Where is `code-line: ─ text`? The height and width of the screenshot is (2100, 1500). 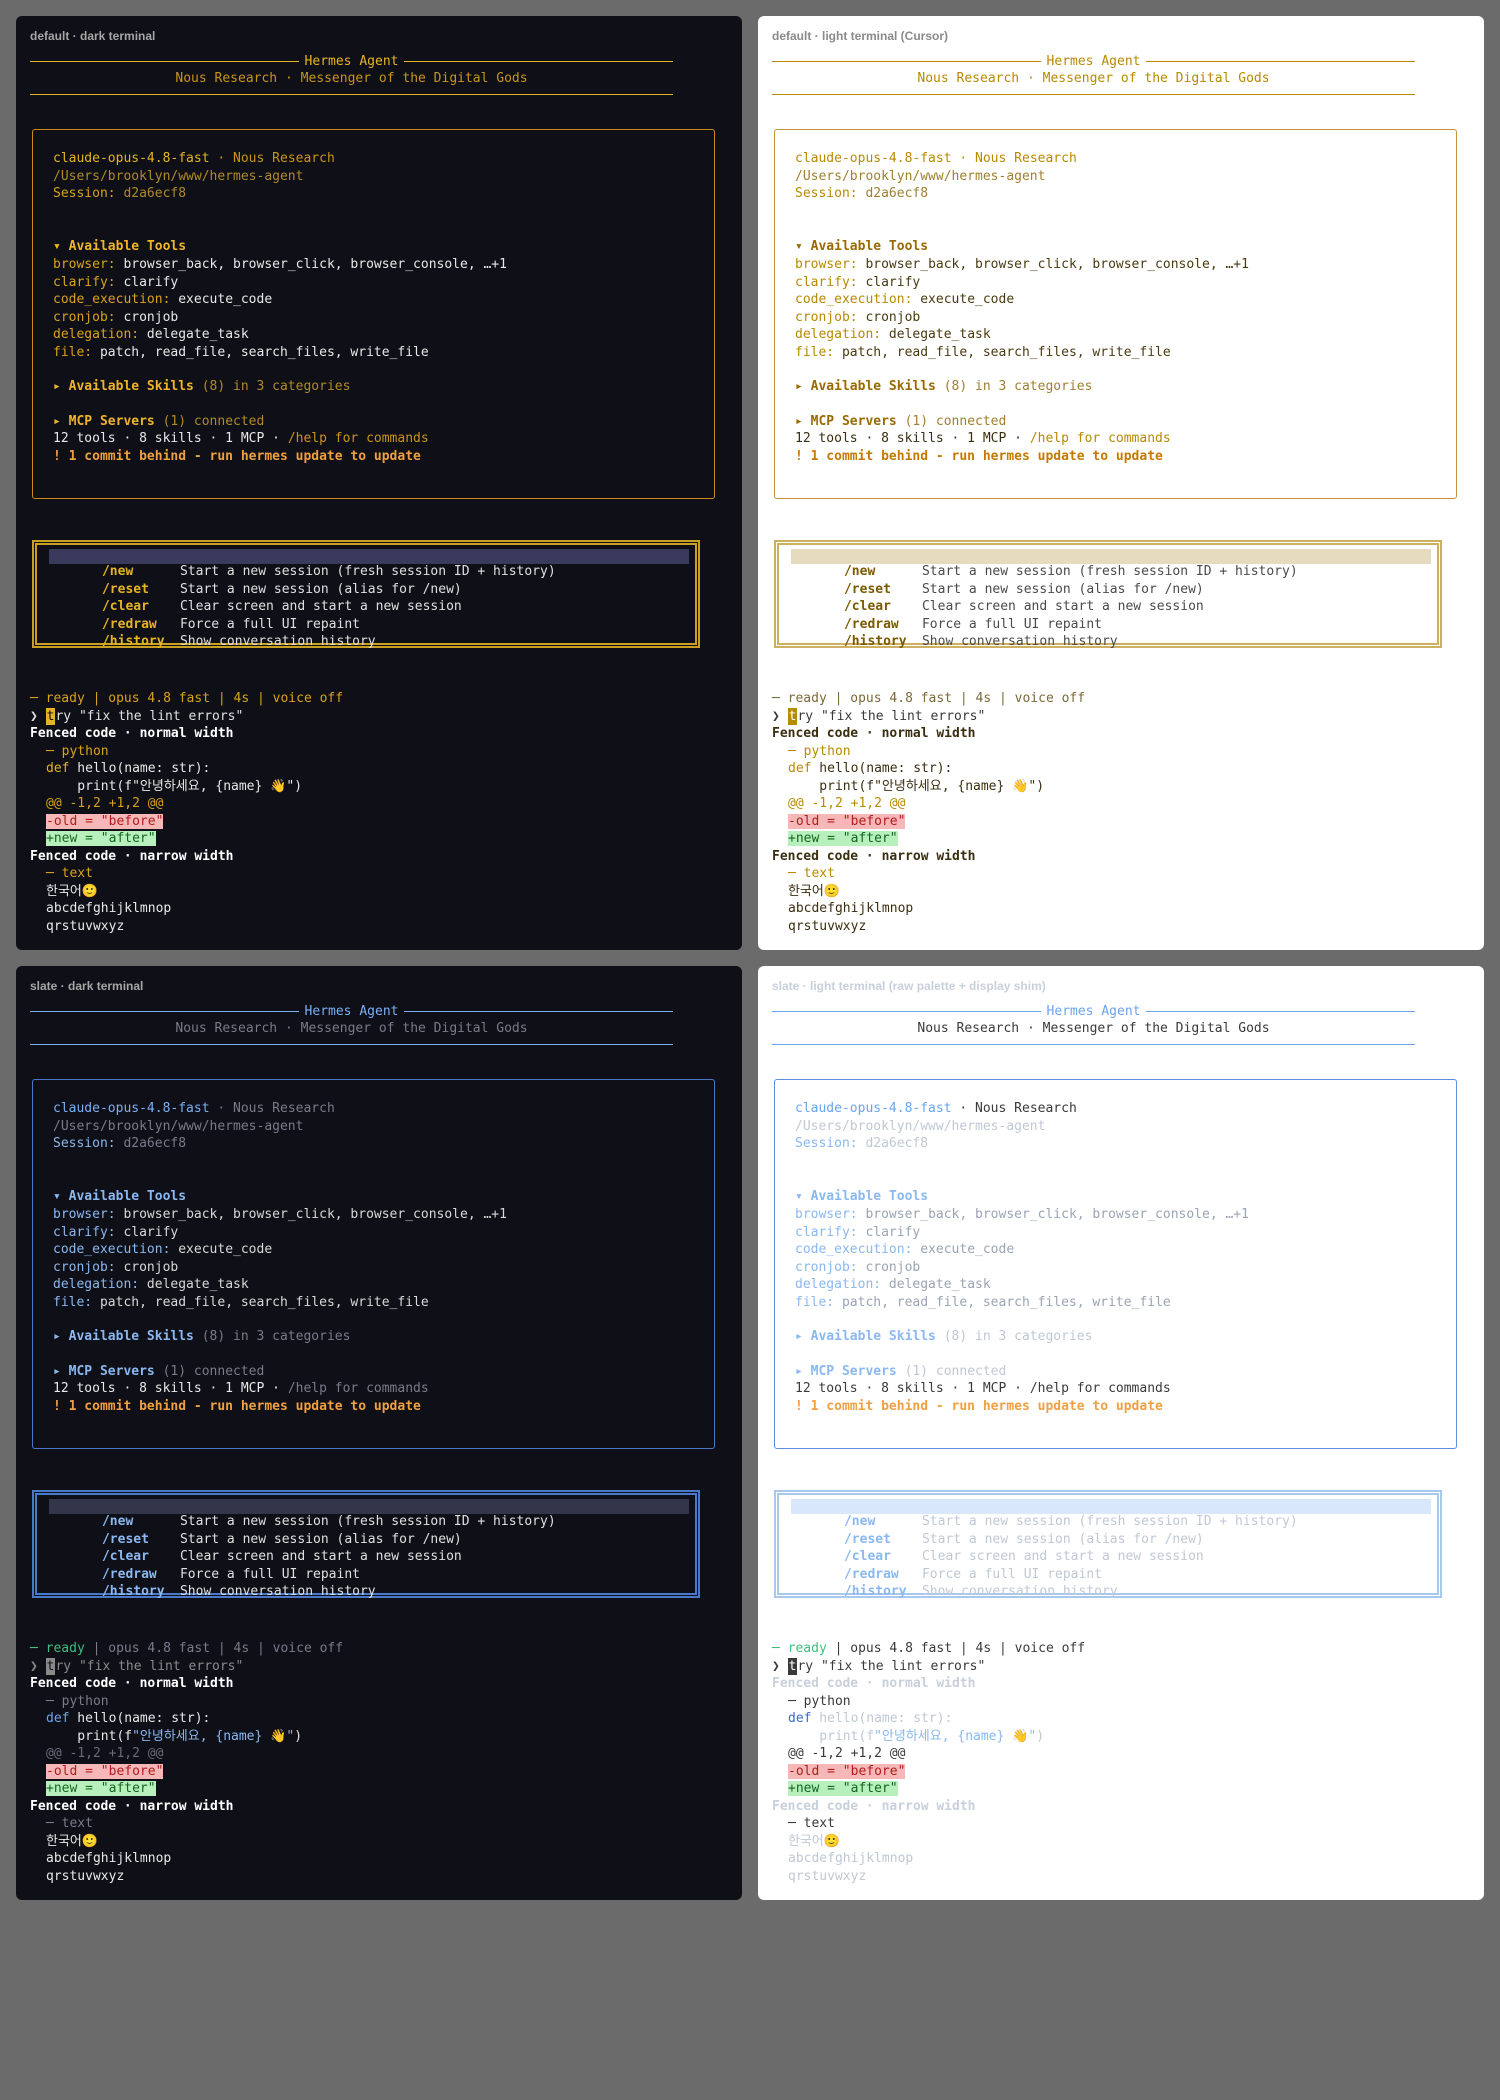
code-line: ─ text is located at coordinates (811, 873).